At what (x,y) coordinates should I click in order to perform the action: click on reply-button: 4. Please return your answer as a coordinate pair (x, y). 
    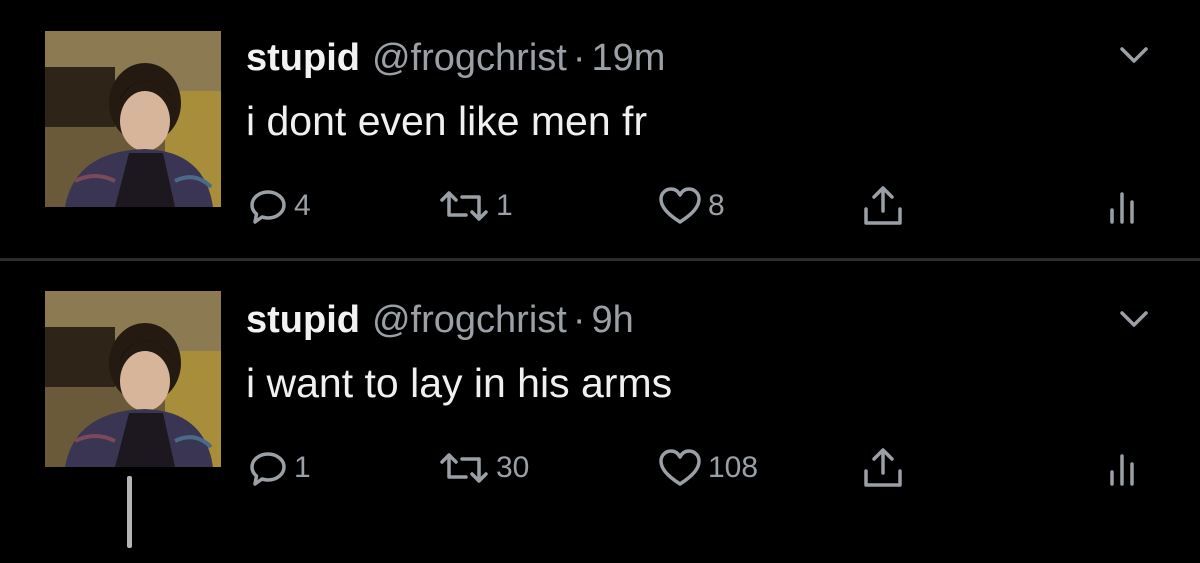
    Looking at the image, I should click on (278, 206).